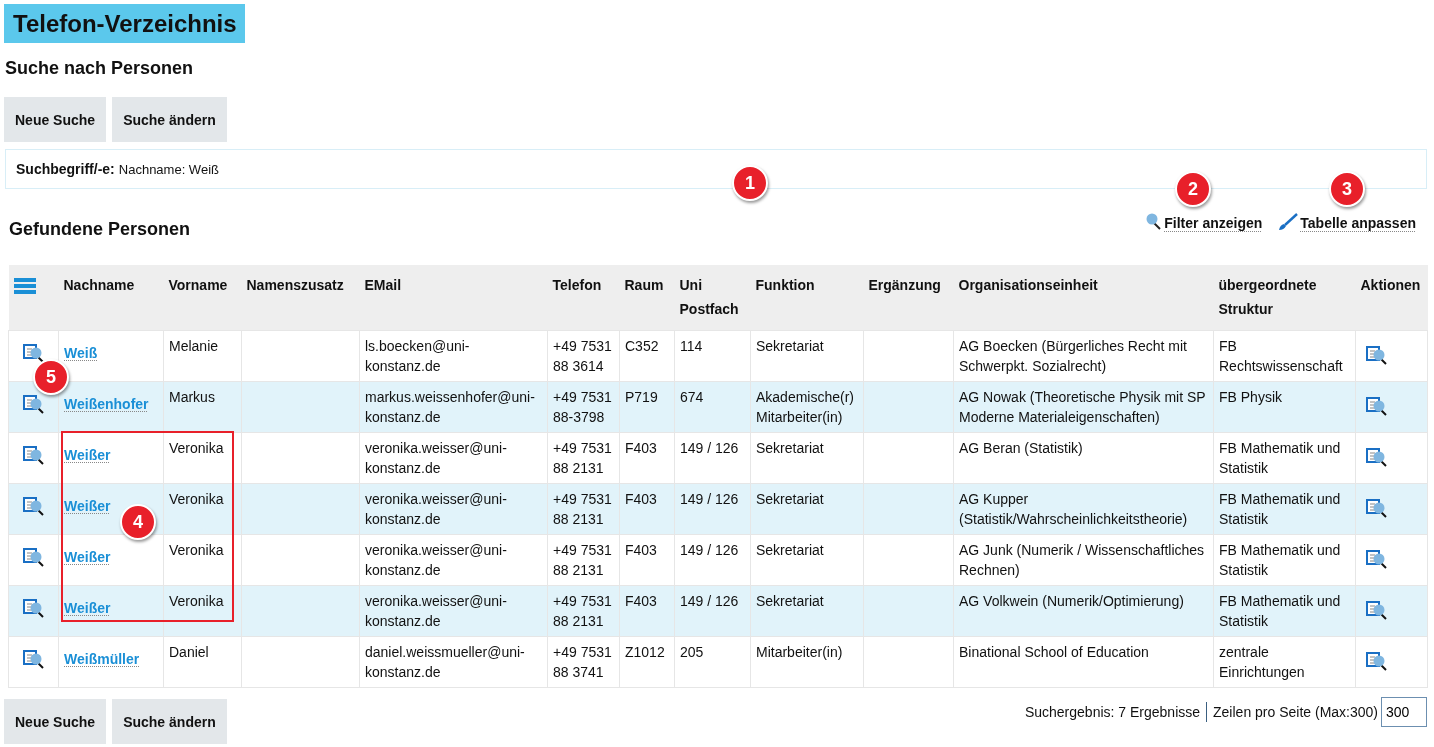 Image resolution: width=1434 pixels, height=747 pixels. I want to click on table-cell: Akademische(r) Mitarbeiter(in), so click(805, 407).